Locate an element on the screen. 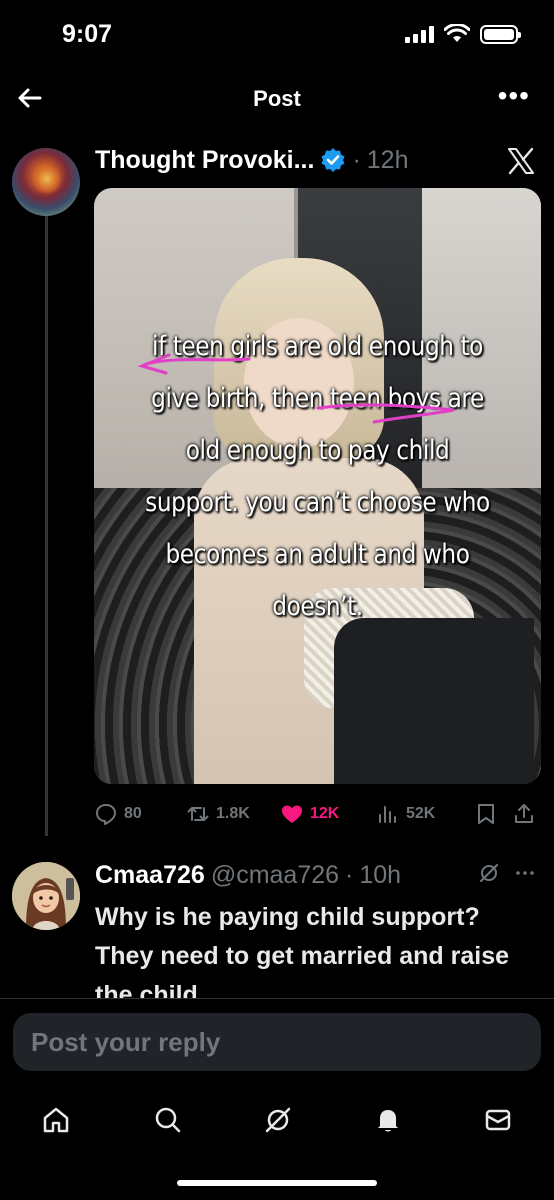 The height and width of the screenshot is (1200, 554). share-button is located at coordinates (524, 814).